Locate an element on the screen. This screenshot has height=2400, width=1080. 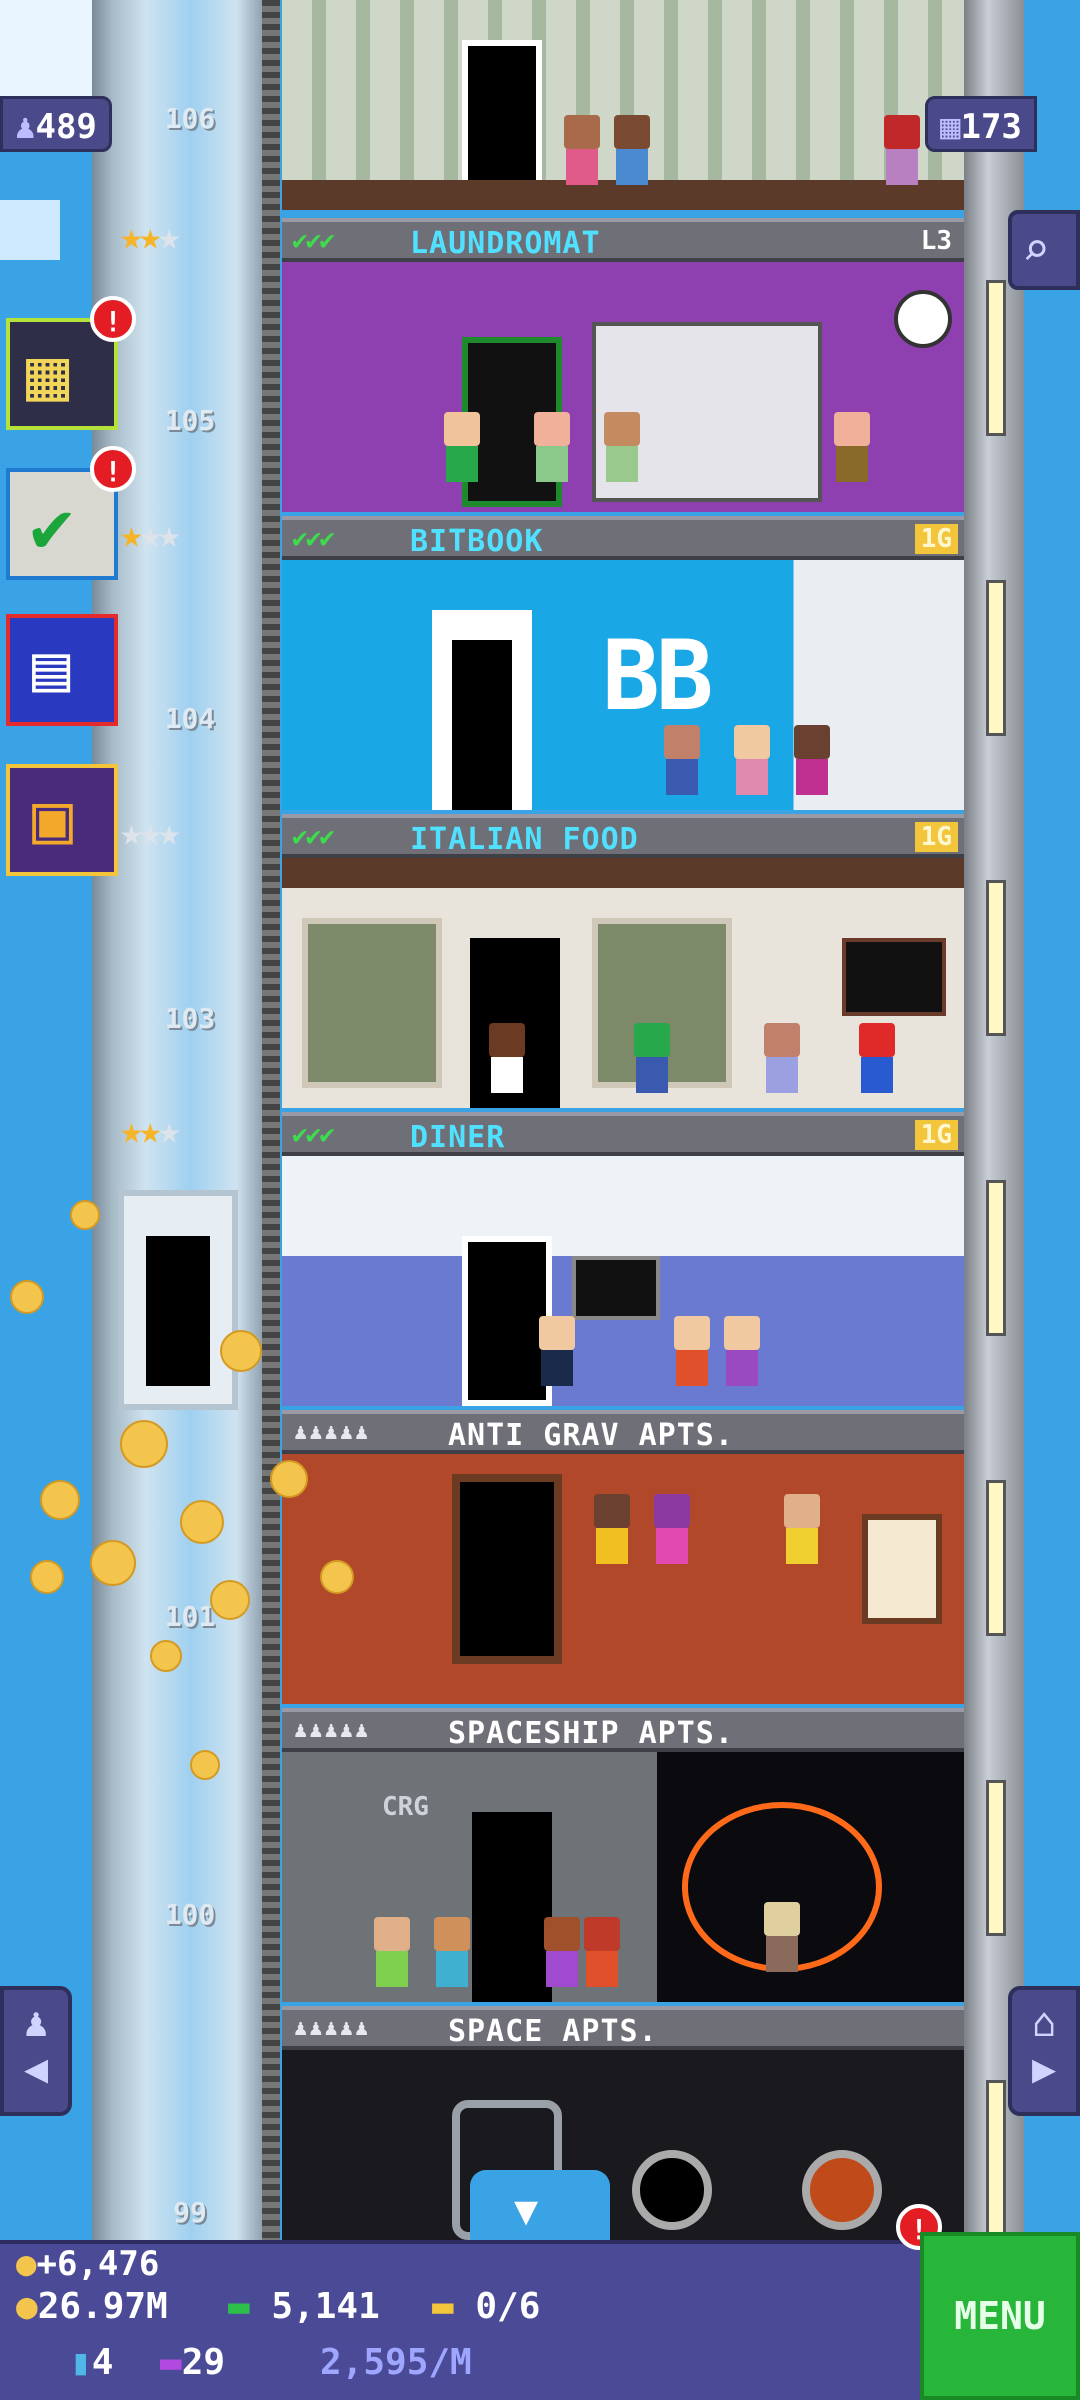
coin-icon: ● is located at coordinates (27, 2306).